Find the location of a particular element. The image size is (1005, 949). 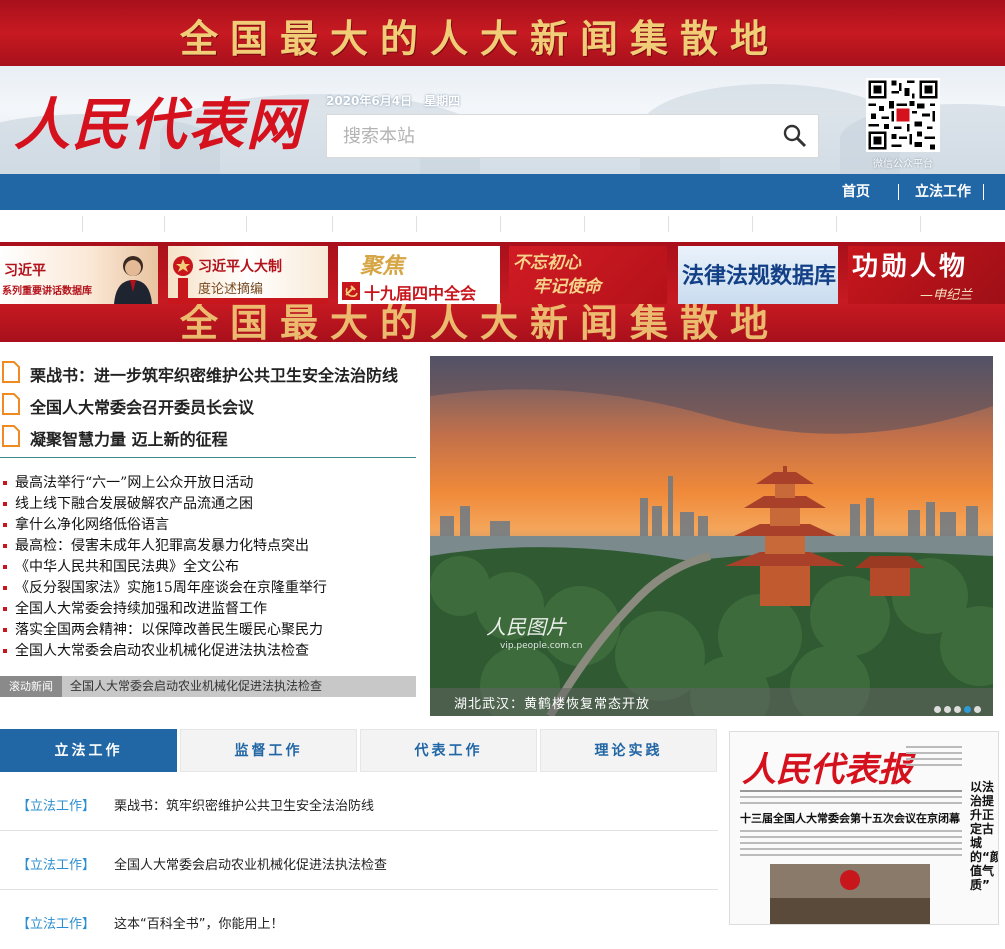

feature-subtitle: —申纪兰 is located at coordinates (946, 295).